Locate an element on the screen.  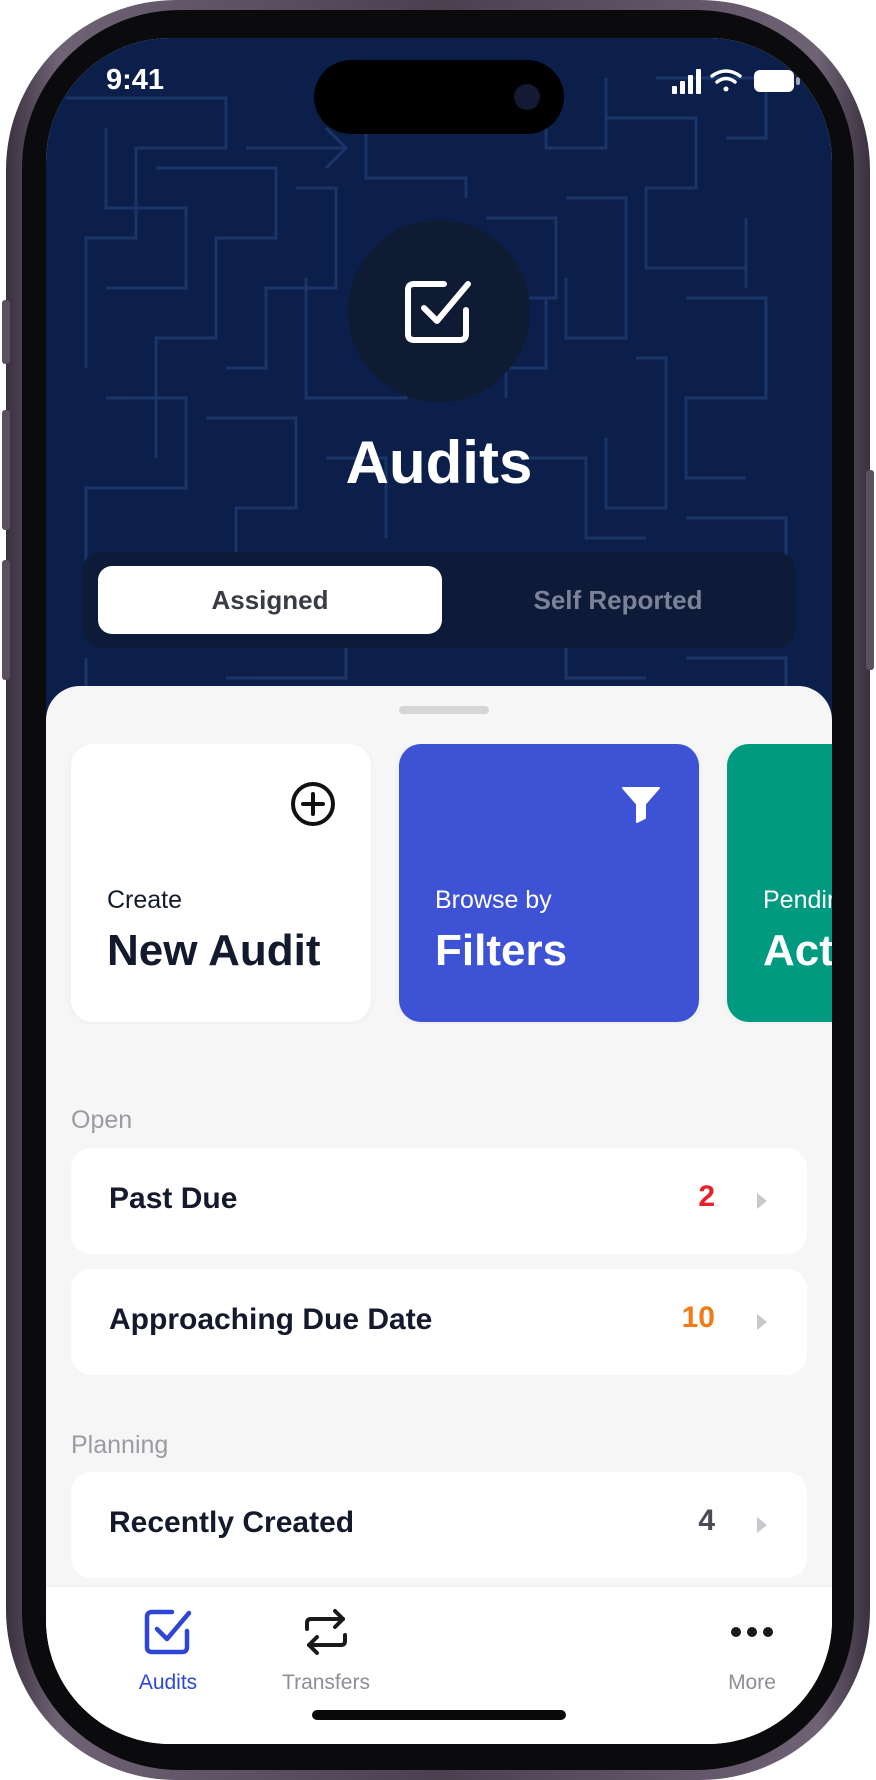
card-title: Actions is located at coordinates (797, 950).